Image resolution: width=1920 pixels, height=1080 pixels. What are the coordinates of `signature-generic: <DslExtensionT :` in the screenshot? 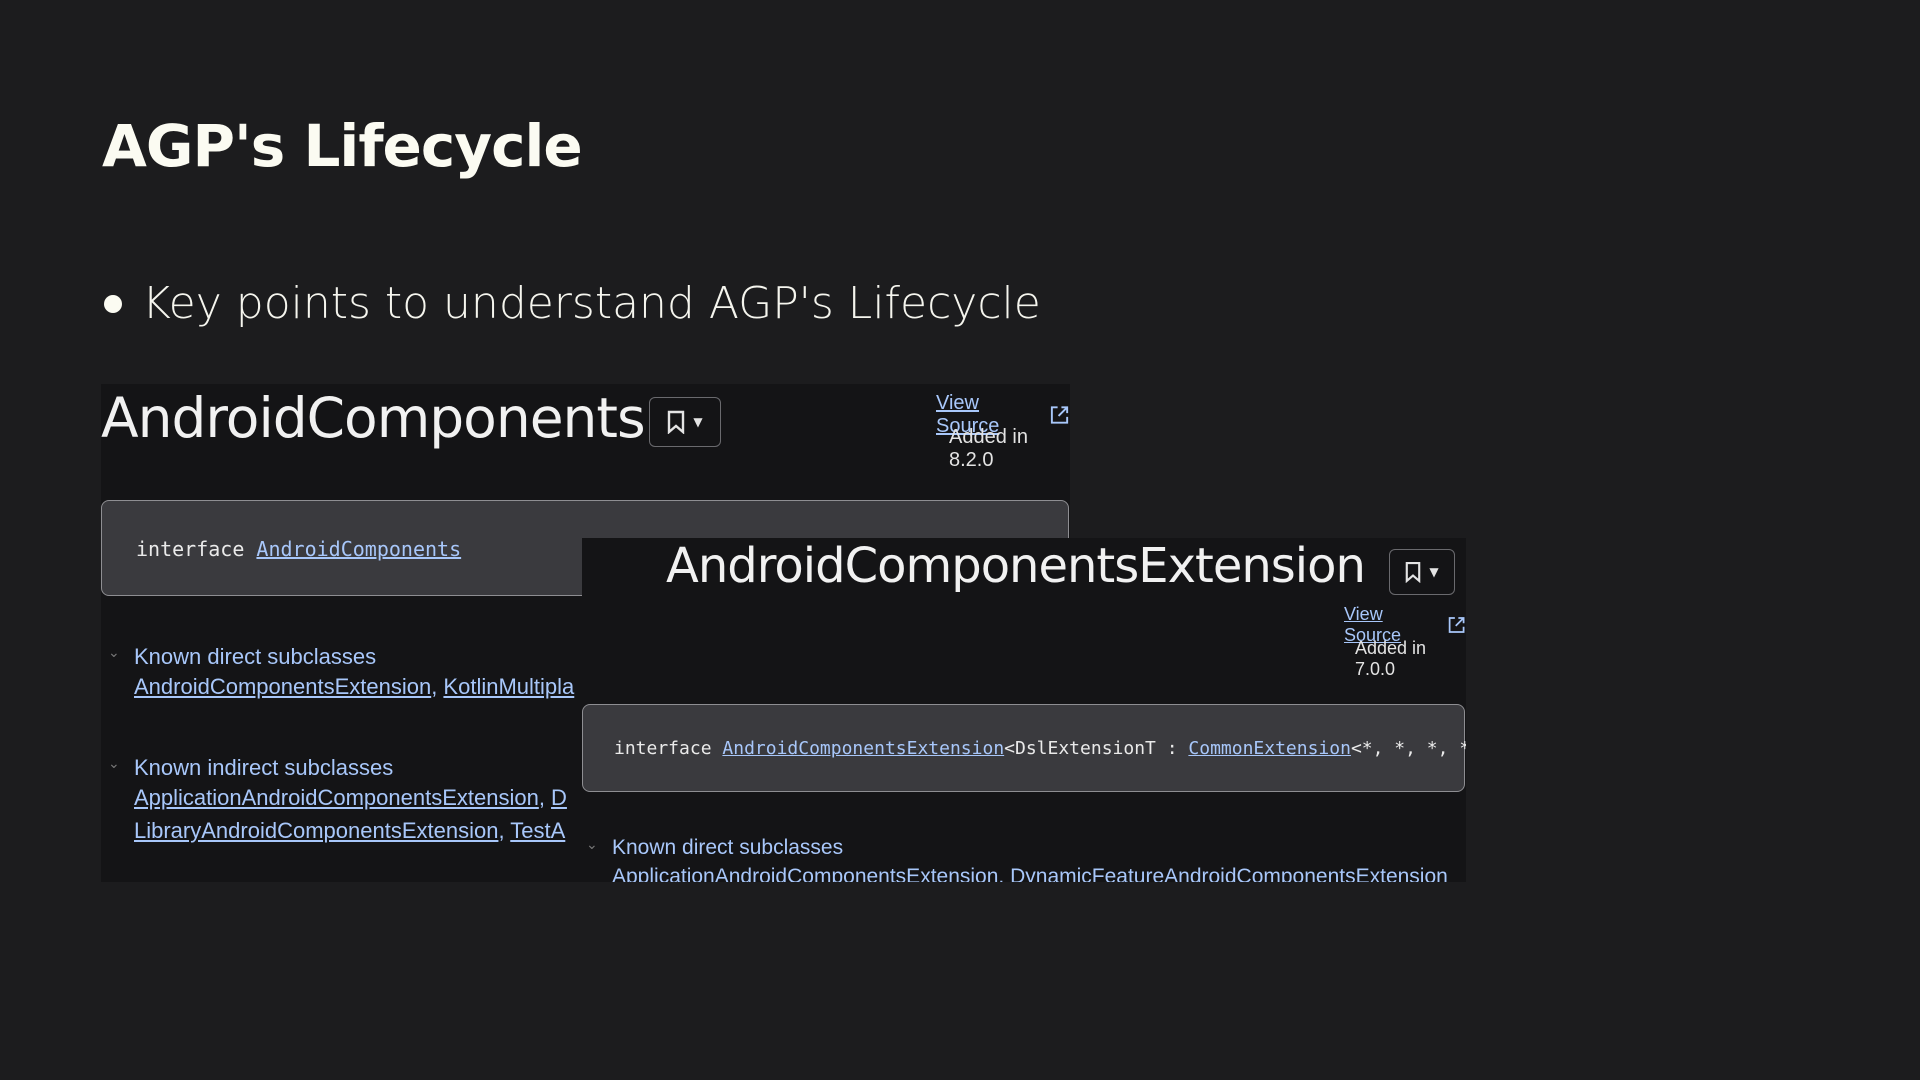 It's located at (1096, 748).